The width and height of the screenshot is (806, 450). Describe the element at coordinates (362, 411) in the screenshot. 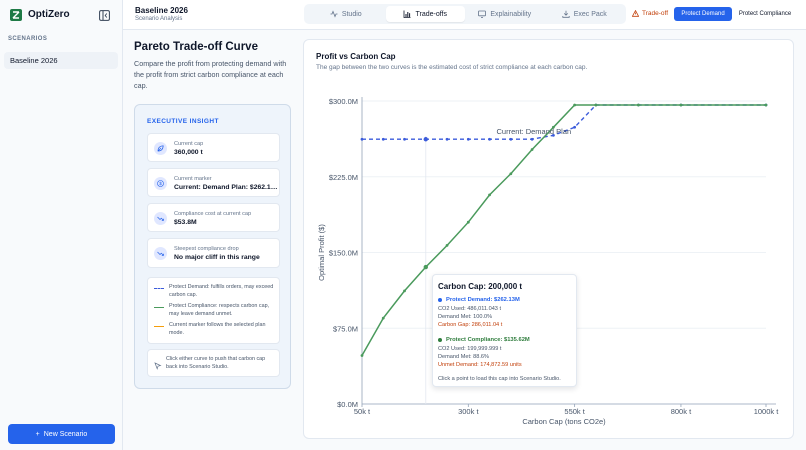

I see `x-tick-label: 50k t` at that location.